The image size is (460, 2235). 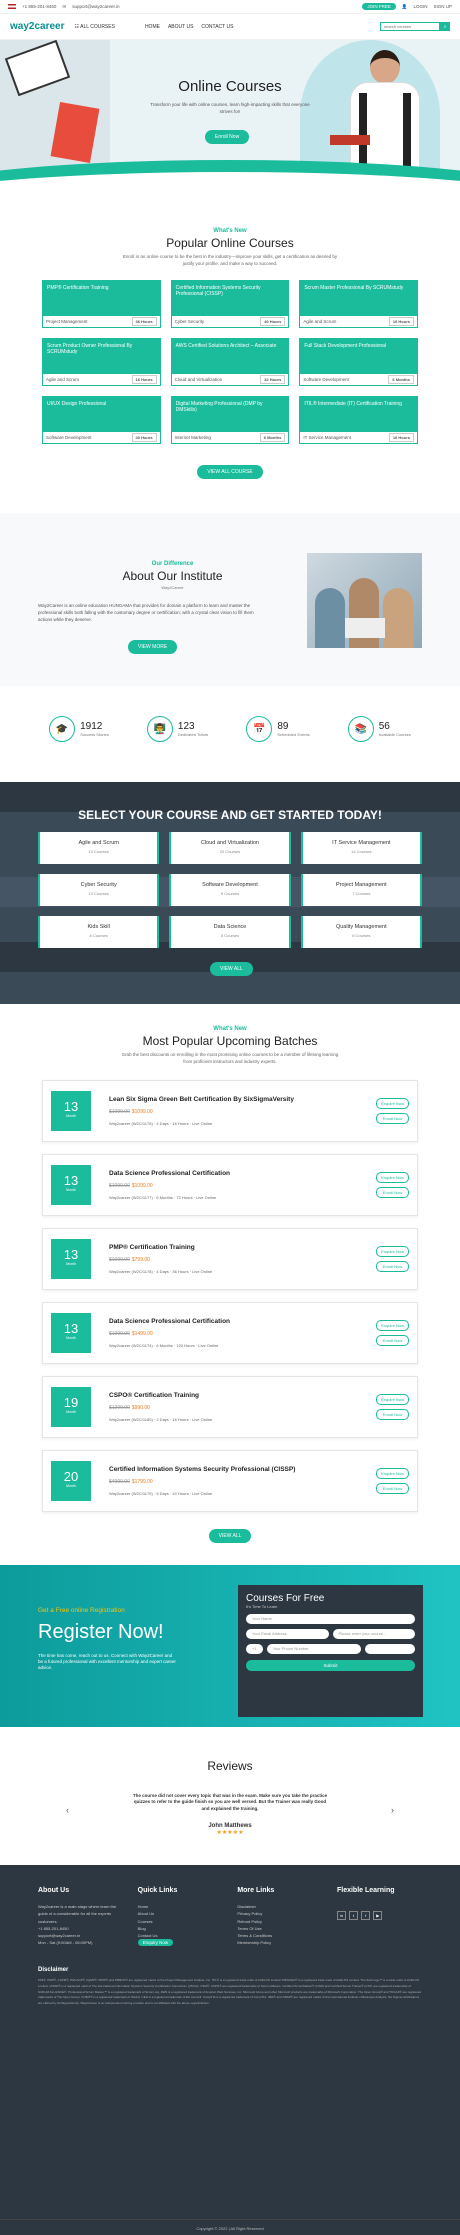 What do you see at coordinates (366, 1916) in the screenshot?
I see `facebook-icon: f` at bounding box center [366, 1916].